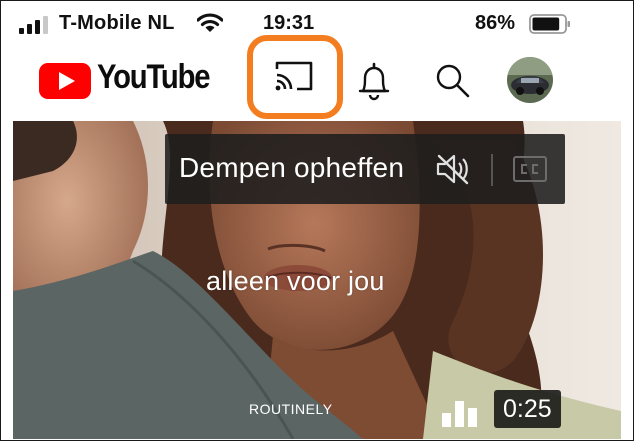  What do you see at coordinates (549, 24) in the screenshot?
I see `battery-icon` at bounding box center [549, 24].